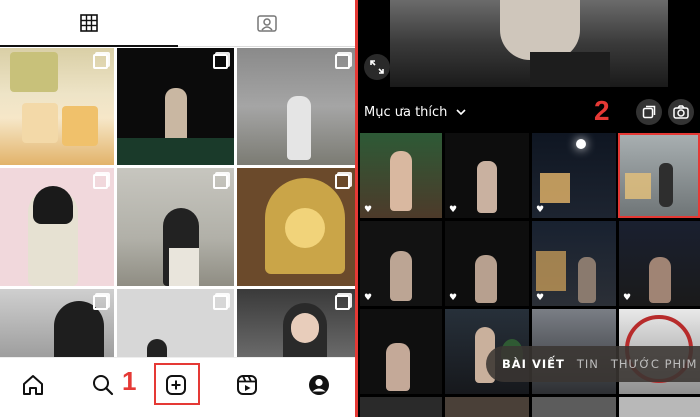 The width and height of the screenshot is (700, 417). Describe the element at coordinates (129, 381) in the screenshot. I see `step-1-label: 1` at that location.